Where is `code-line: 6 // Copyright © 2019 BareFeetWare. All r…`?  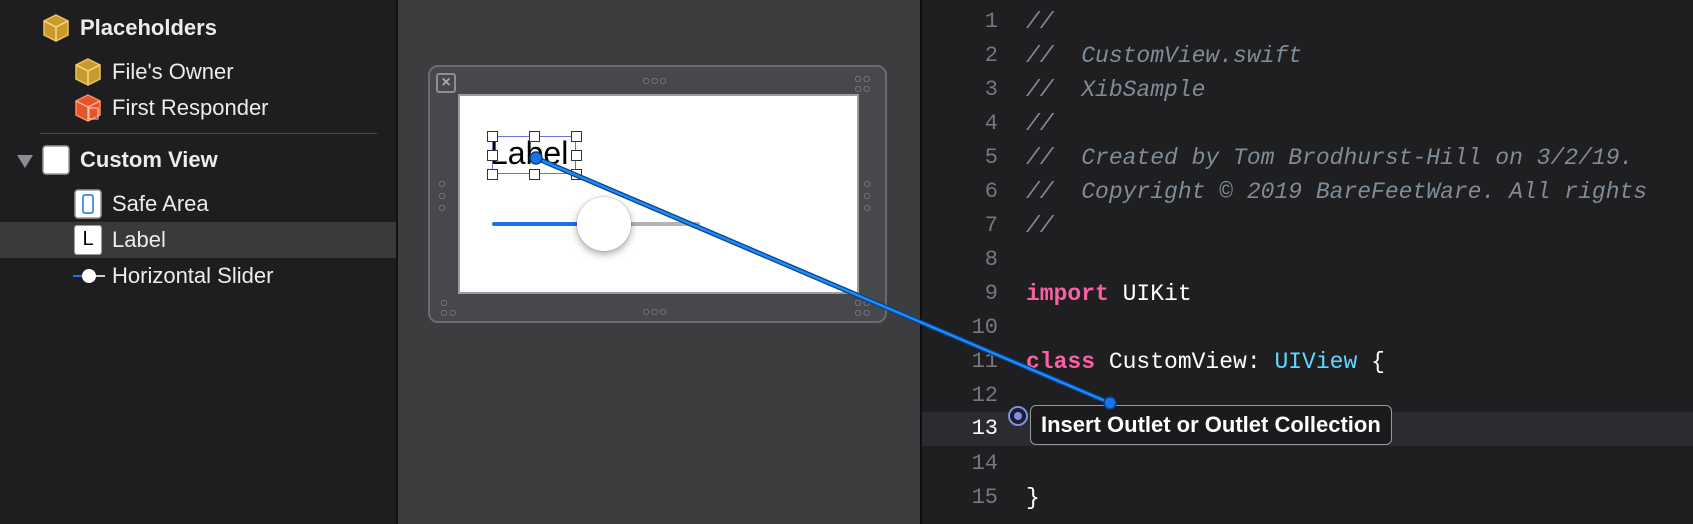
code-line: 6 // Copyright © 2019 BareFeetWare. All r… is located at coordinates (1307, 192).